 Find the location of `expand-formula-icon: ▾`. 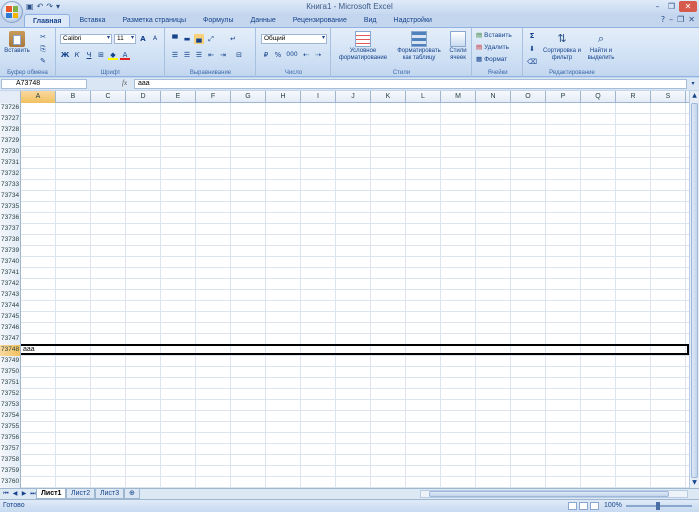

expand-formula-icon: ▾ is located at coordinates (693, 84).